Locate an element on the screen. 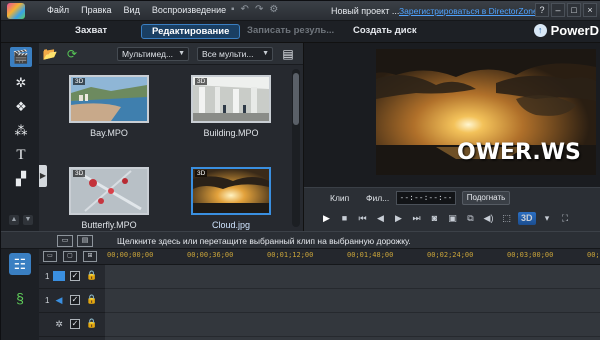 The image size is (600, 340). audio-mixer-icon: § is located at coordinates (20, 298).